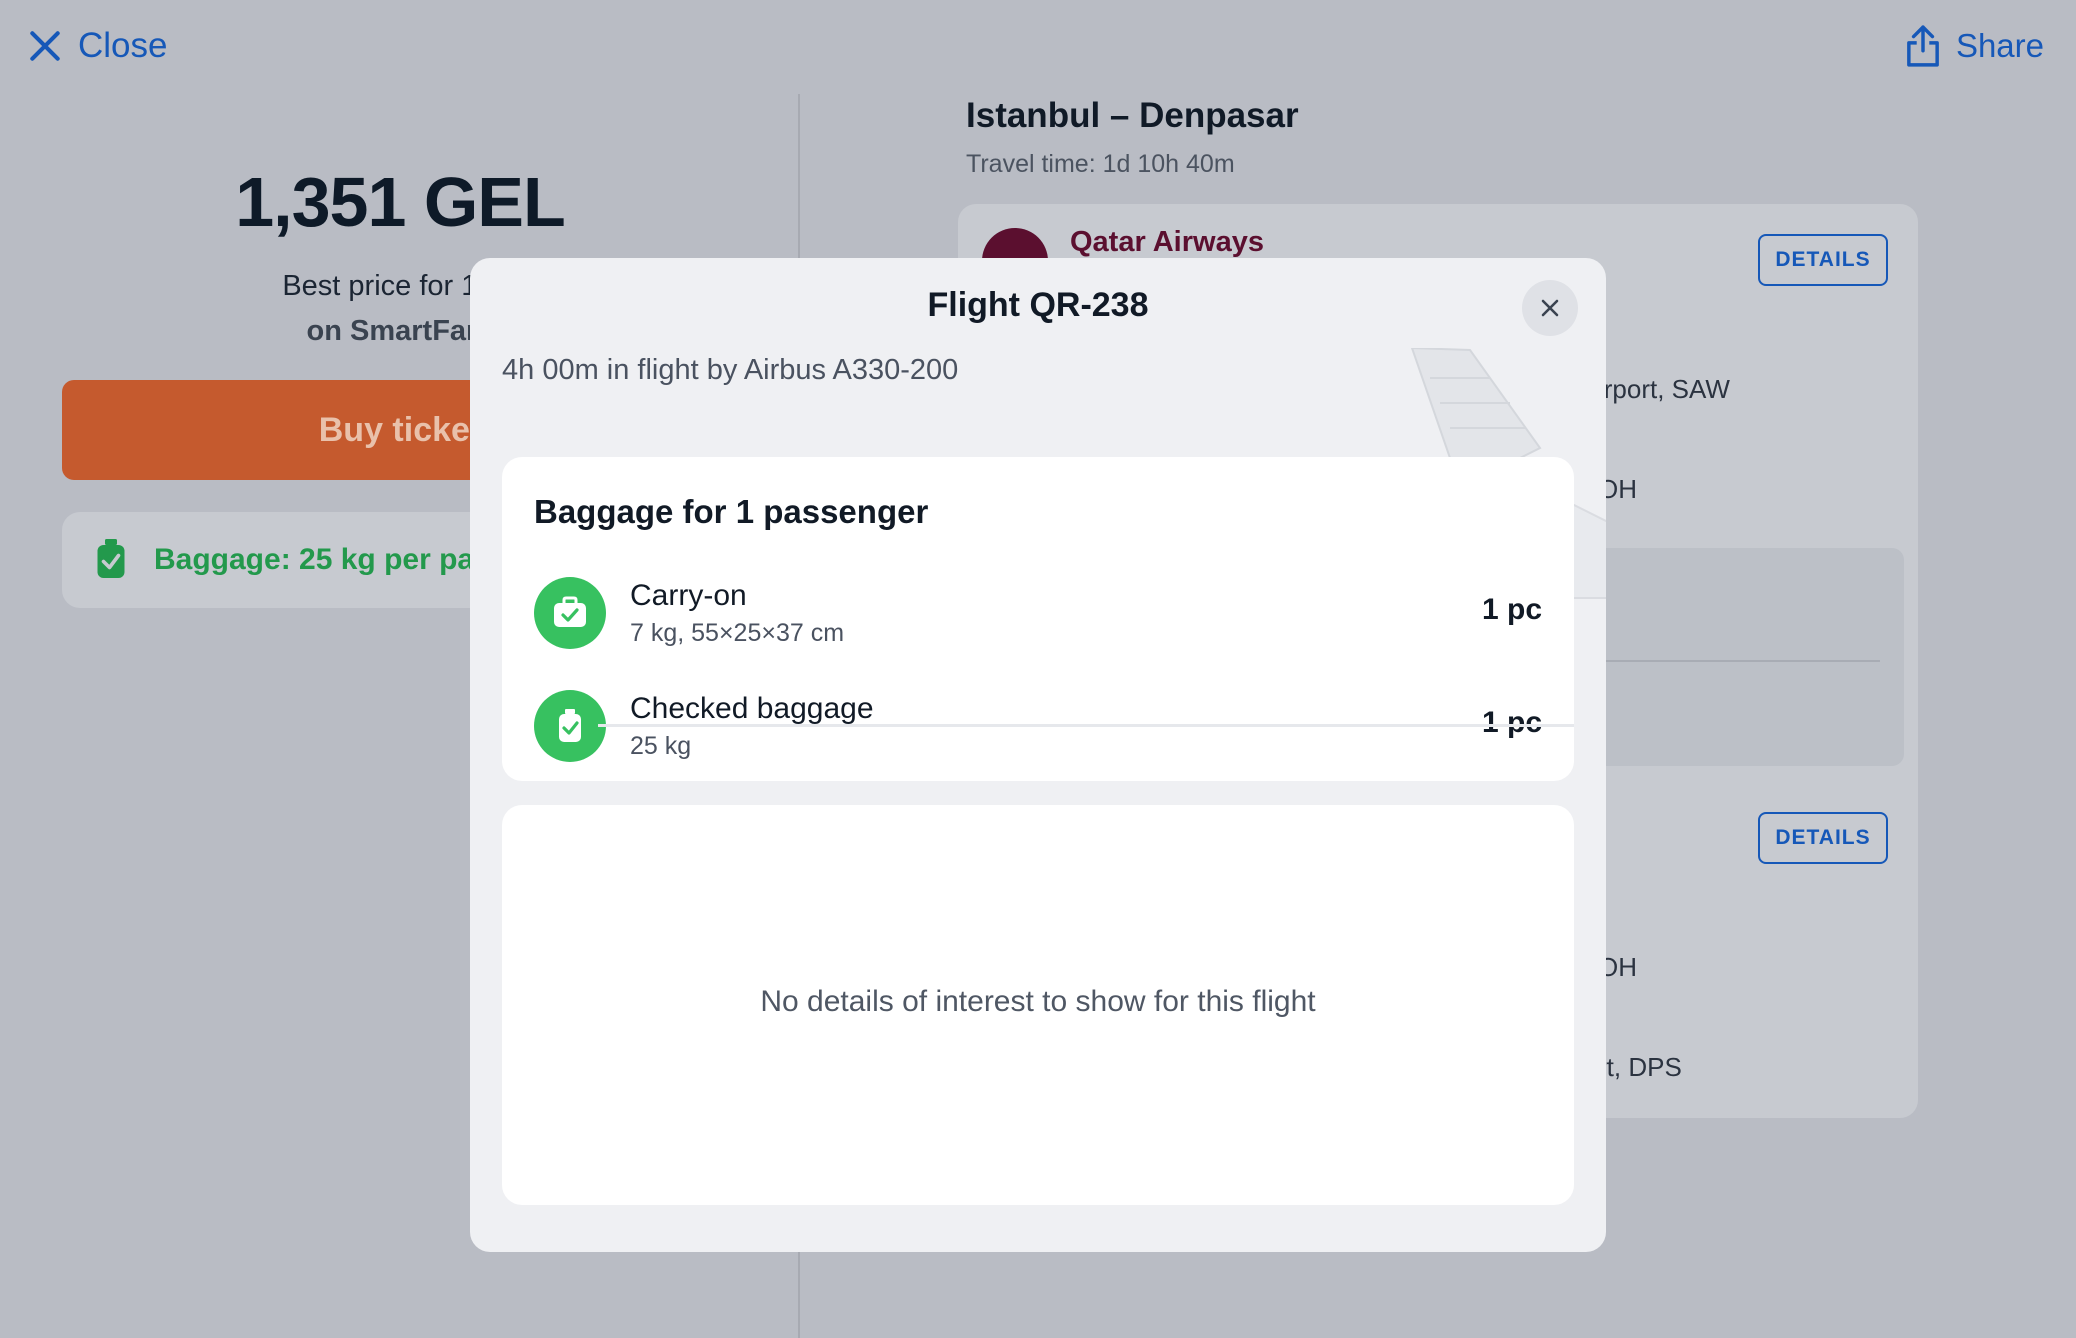 The width and height of the screenshot is (2076, 1338). Describe the element at coordinates (1999, 45) in the screenshot. I see `share-label: Share` at that location.